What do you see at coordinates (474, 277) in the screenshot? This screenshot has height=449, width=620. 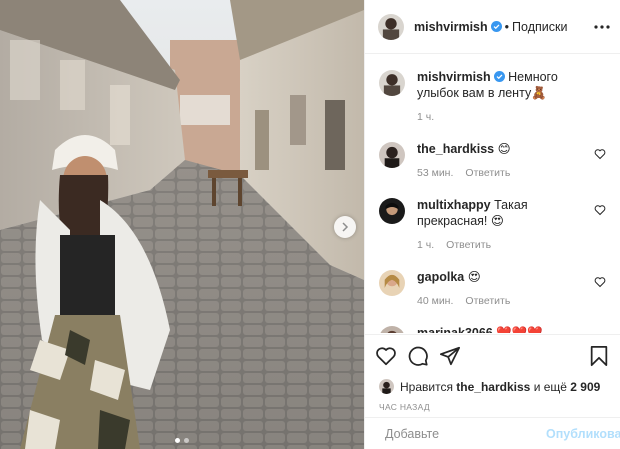 I see `comment-text: 😍` at bounding box center [474, 277].